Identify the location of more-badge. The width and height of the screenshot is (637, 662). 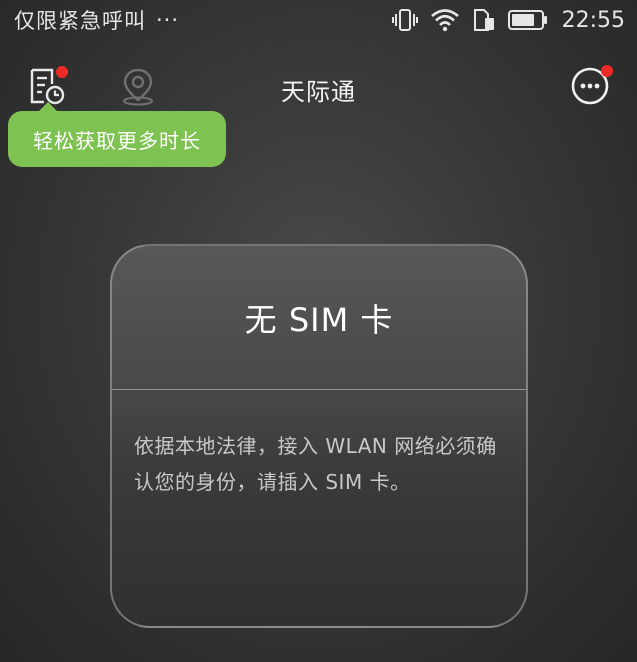
(607, 71).